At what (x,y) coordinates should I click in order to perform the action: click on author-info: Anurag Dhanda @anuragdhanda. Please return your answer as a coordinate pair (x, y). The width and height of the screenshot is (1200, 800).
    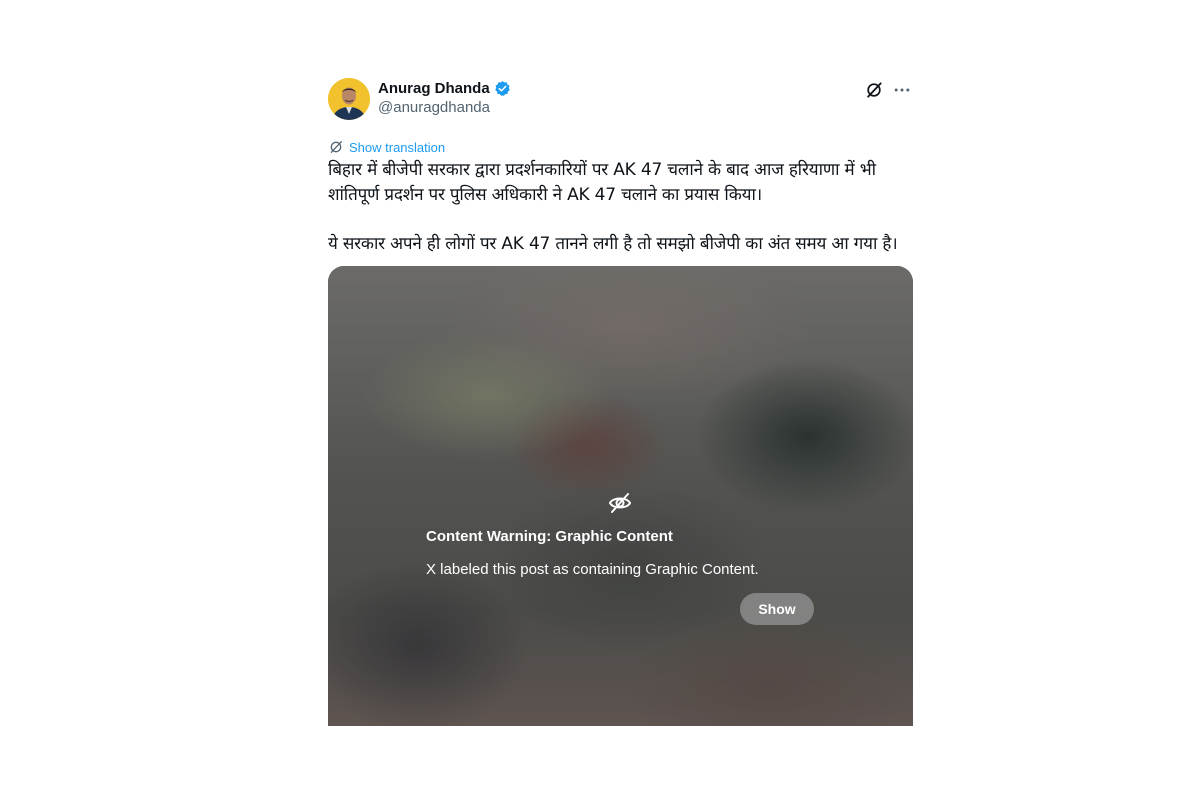
    Looking at the image, I should click on (444, 97).